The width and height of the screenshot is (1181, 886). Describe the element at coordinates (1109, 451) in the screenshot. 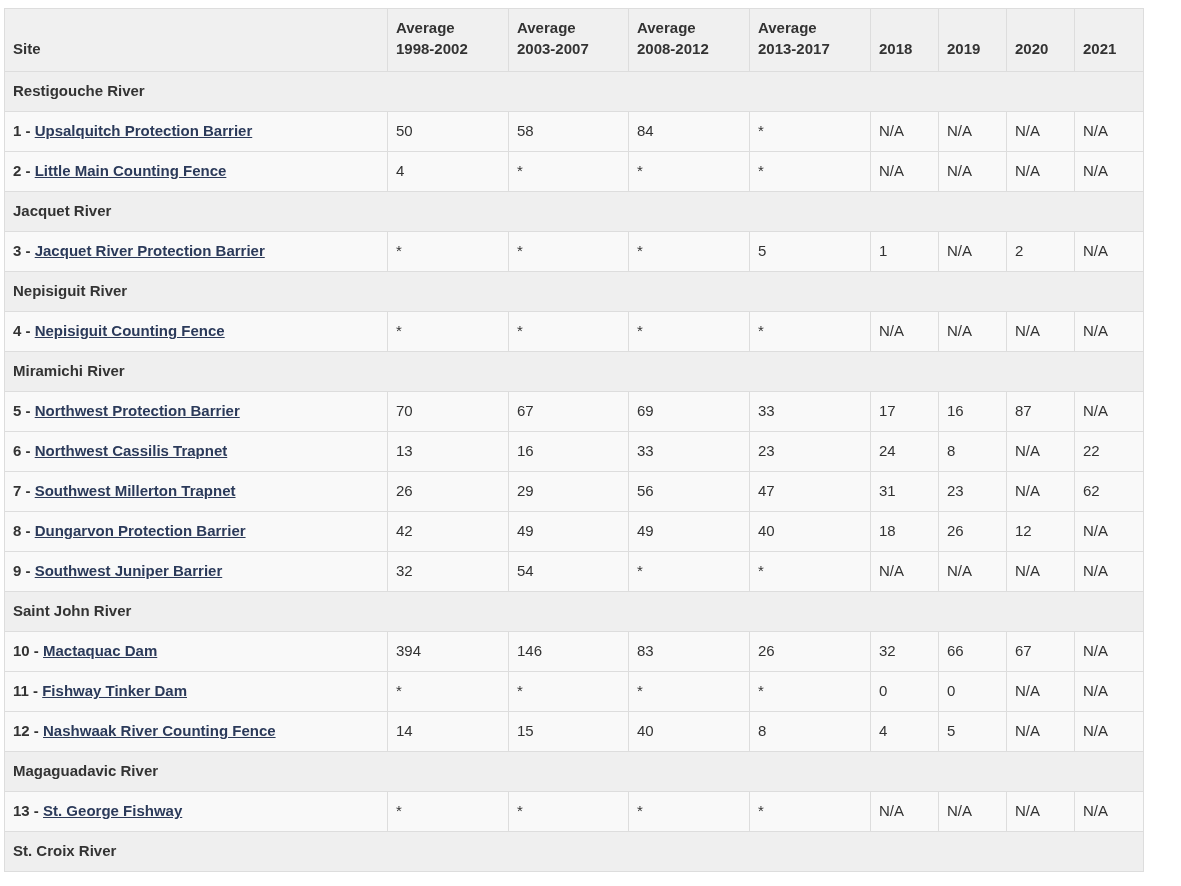

I see `table-cell: 22` at that location.